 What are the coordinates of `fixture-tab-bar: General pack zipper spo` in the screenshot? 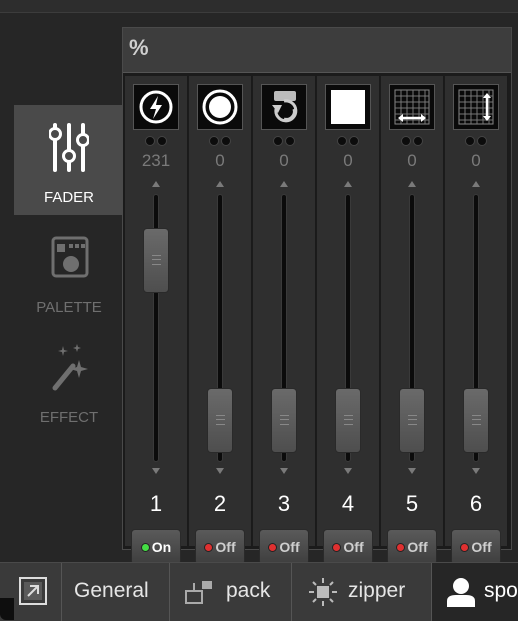 It's located at (259, 591).